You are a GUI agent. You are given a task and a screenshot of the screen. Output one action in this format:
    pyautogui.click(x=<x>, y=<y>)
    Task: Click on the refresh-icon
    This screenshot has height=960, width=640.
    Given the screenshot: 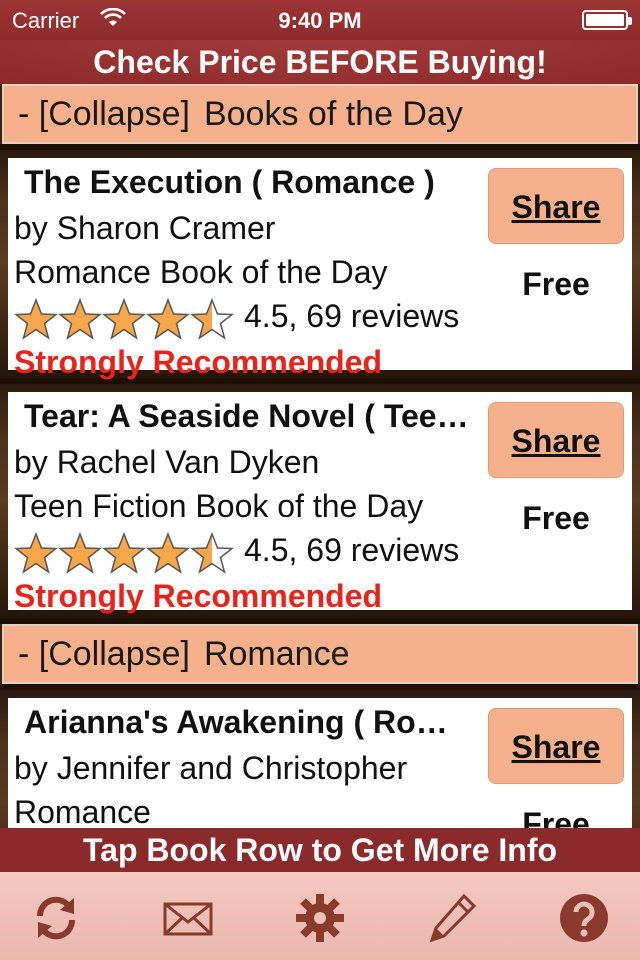 What is the action you would take?
    pyautogui.click(x=56, y=918)
    